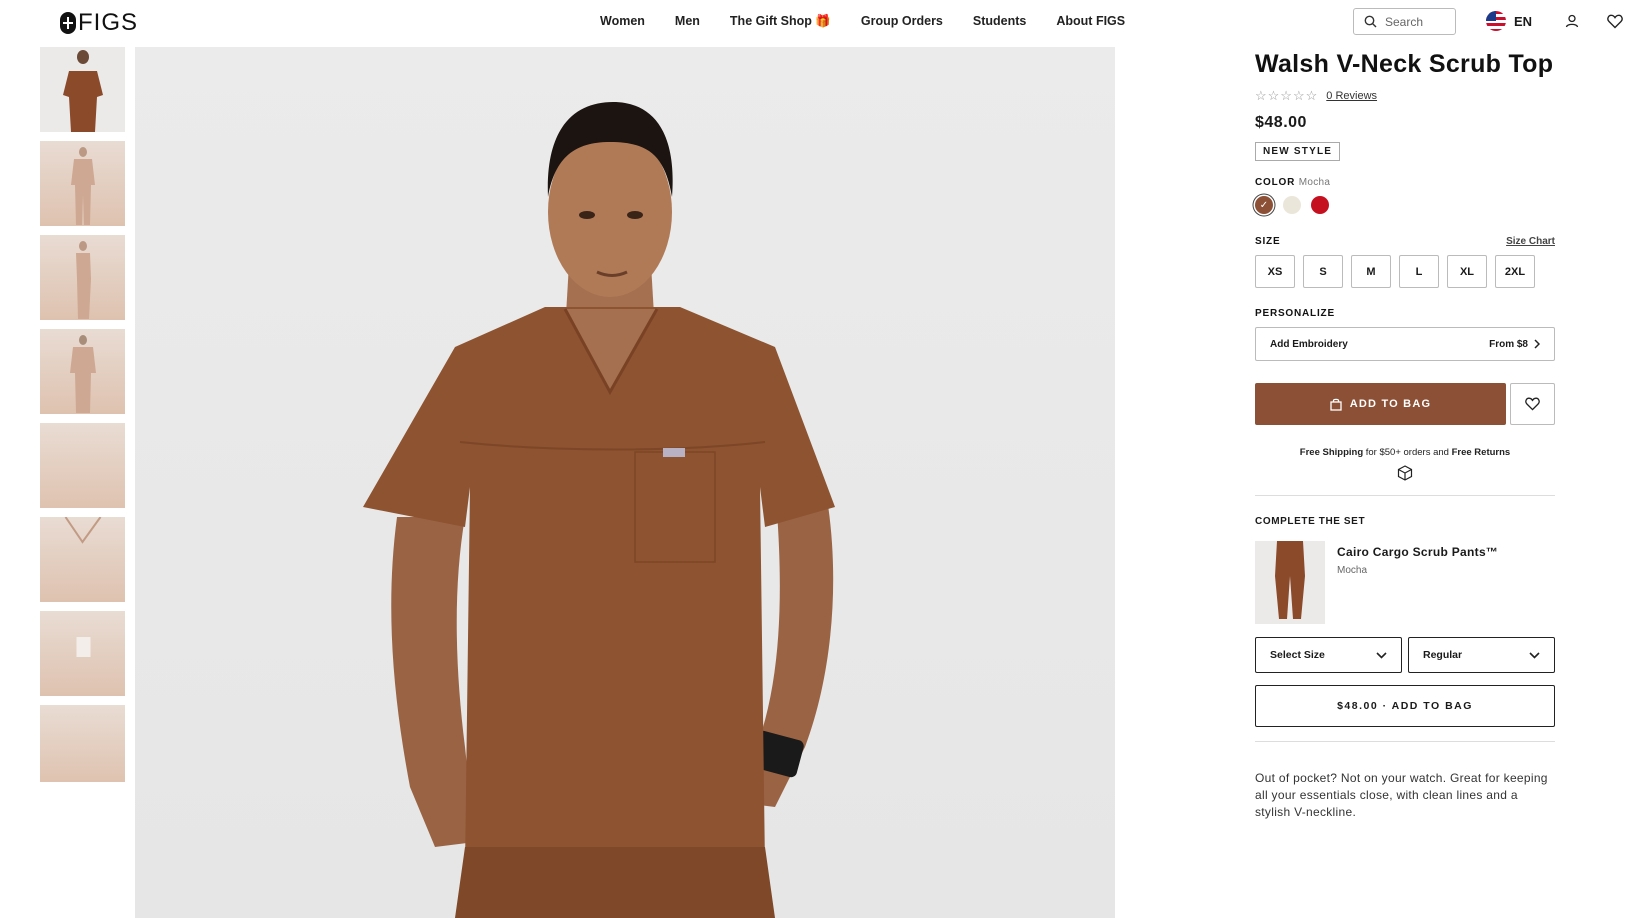  What do you see at coordinates (1323, 271) in the screenshot?
I see `size-s-button: S` at bounding box center [1323, 271].